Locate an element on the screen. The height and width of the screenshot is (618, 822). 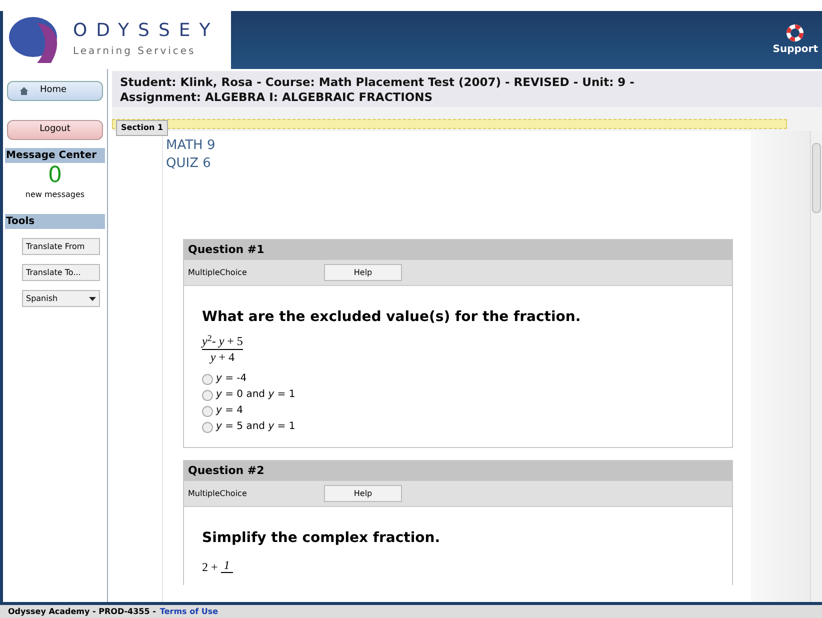
caret-icon is located at coordinates (92, 298).